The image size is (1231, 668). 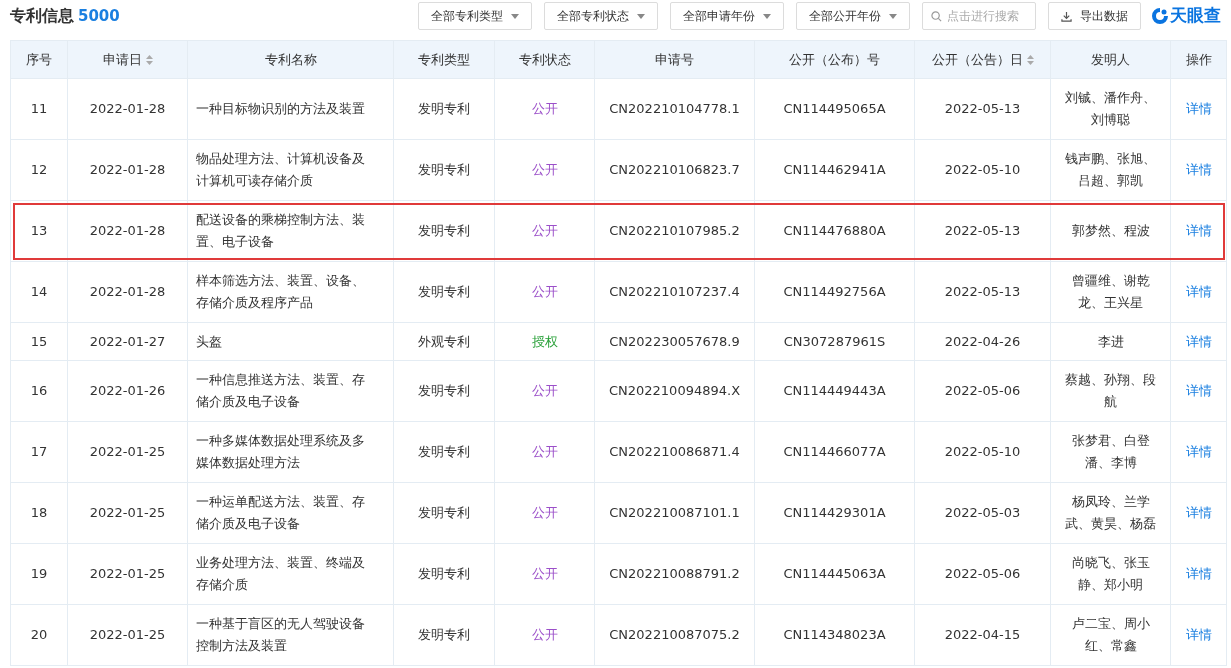 What do you see at coordinates (674, 574) in the screenshot?
I see `table-cell-text: CN202210088791.2` at bounding box center [674, 574].